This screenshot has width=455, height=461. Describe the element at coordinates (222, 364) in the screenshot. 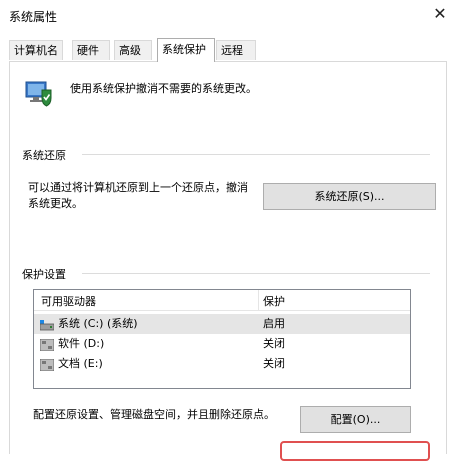

I see `list-item: 文档 (E:) 关闭` at that location.